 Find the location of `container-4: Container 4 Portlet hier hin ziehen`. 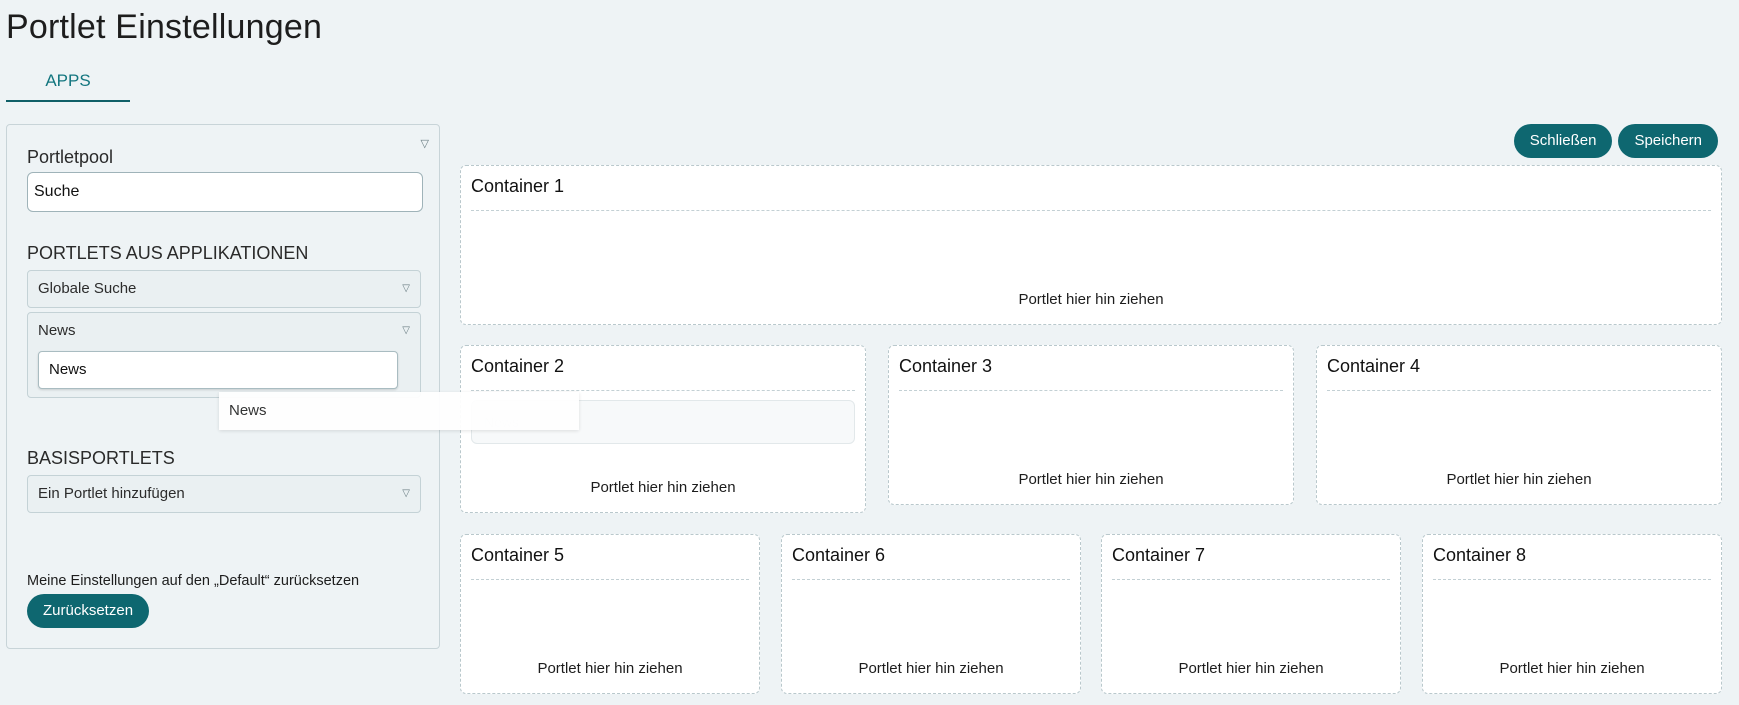

container-4: Container 4 Portlet hier hin ziehen is located at coordinates (1519, 425).